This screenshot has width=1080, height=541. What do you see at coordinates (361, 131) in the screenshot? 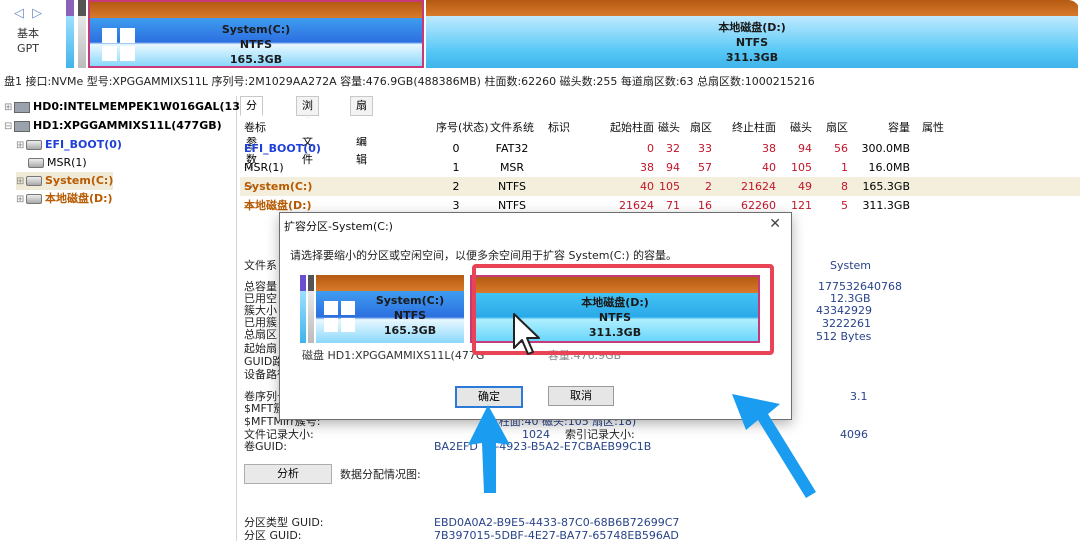
I see `tab-sector-edit: 扇区编辑` at bounding box center [361, 131].